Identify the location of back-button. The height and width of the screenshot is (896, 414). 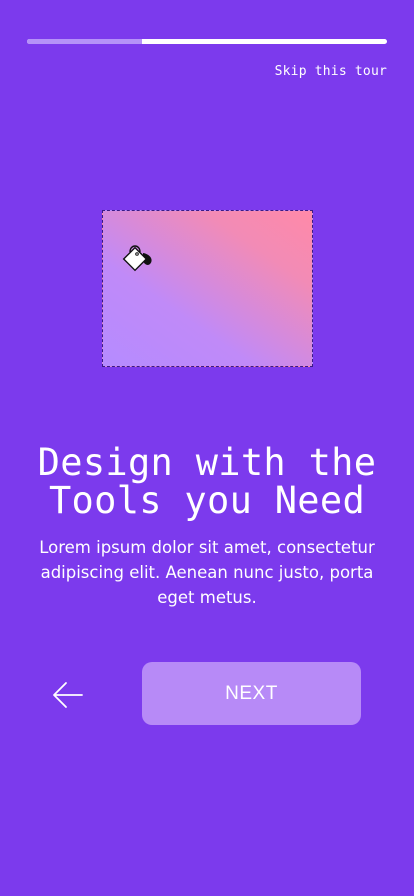
(68, 695).